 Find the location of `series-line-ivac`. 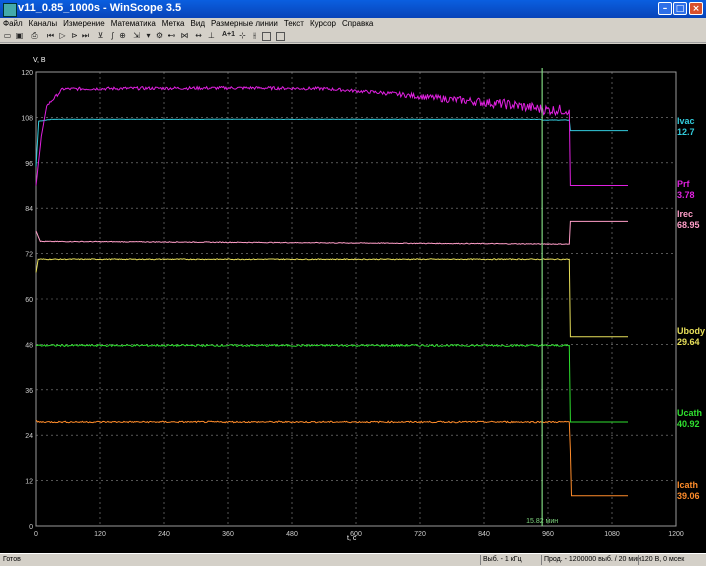

series-line-ivac is located at coordinates (331, 142).